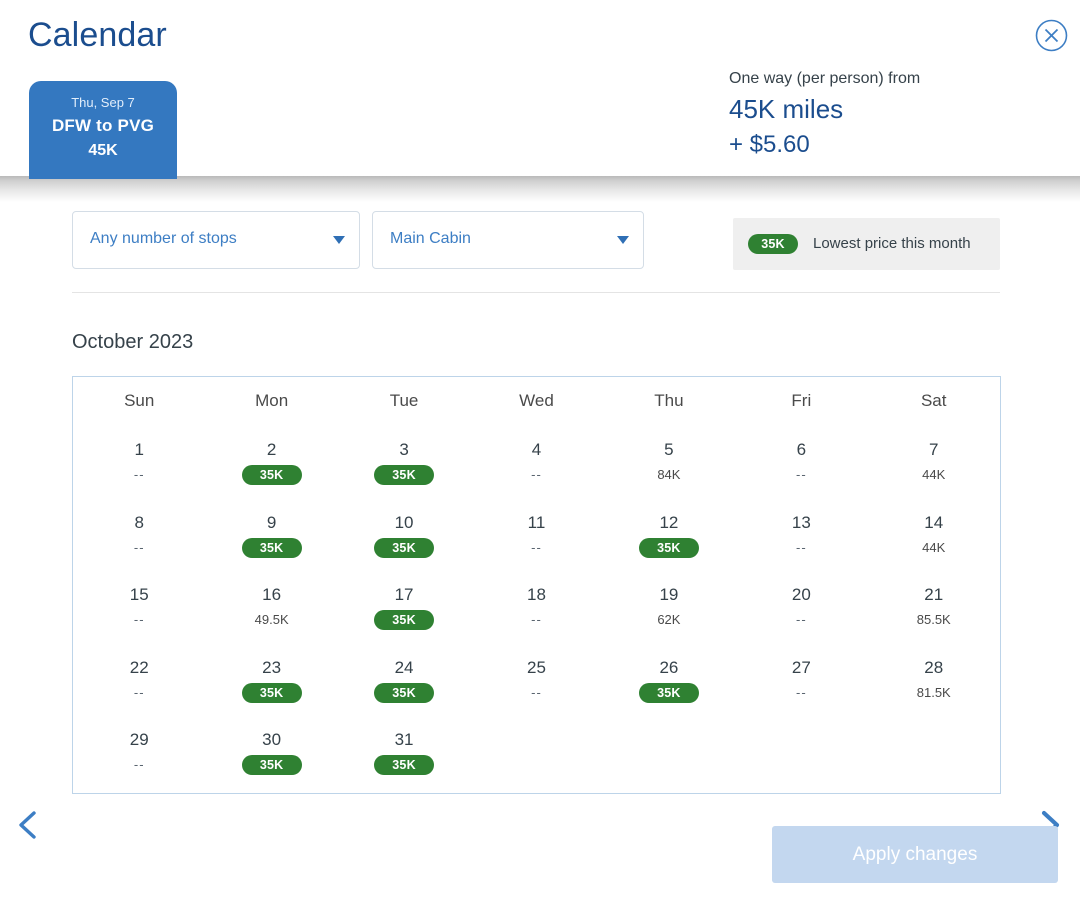  Describe the element at coordinates (103, 102) in the screenshot. I see `flight-tab-date: Thu, Sep 7` at that location.